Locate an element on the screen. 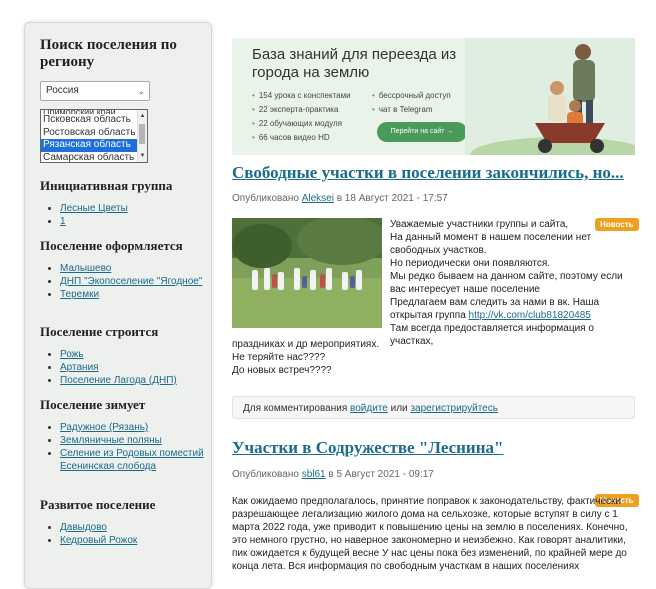  banner-feature: 66 часов видео HD is located at coordinates (301, 138).